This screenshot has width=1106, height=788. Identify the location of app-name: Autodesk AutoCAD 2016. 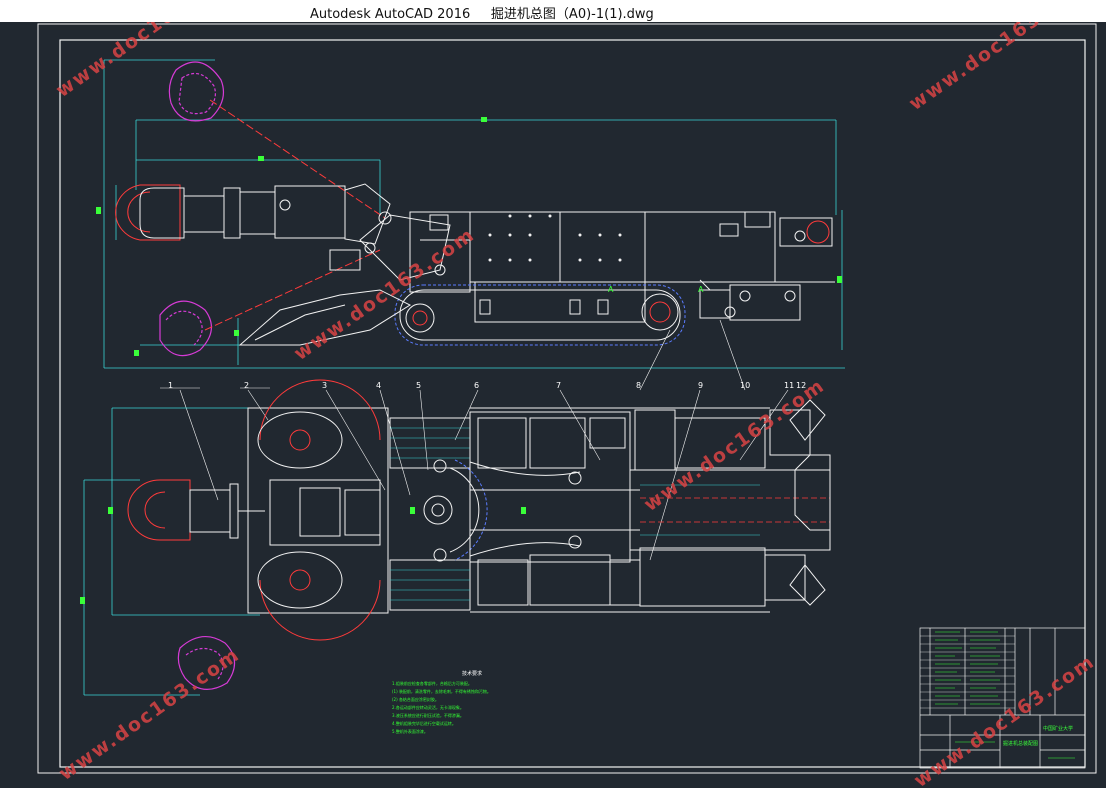
(390, 14).